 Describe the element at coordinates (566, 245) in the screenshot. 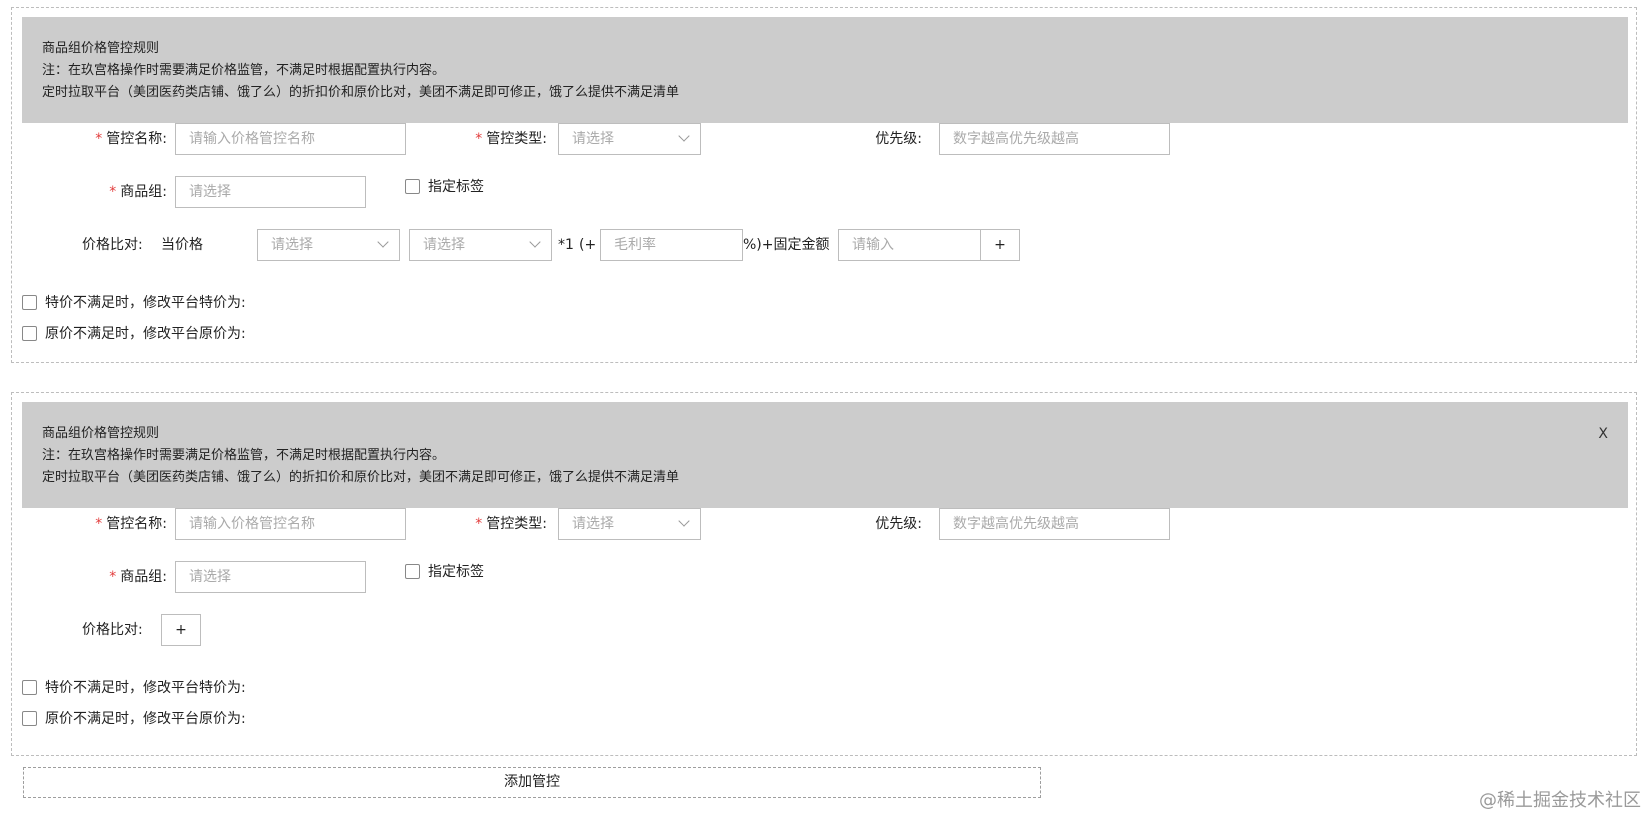

I see `multiplier-text: *1` at that location.